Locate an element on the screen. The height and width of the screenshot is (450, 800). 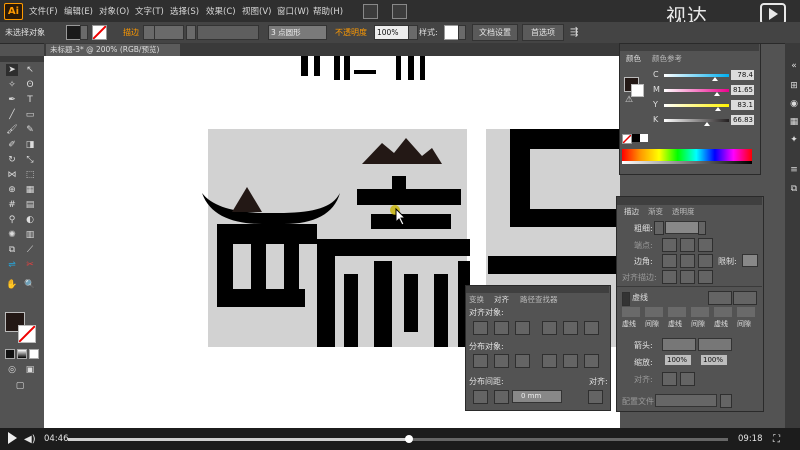
align-to-dropdown is located at coordinates (595, 397).